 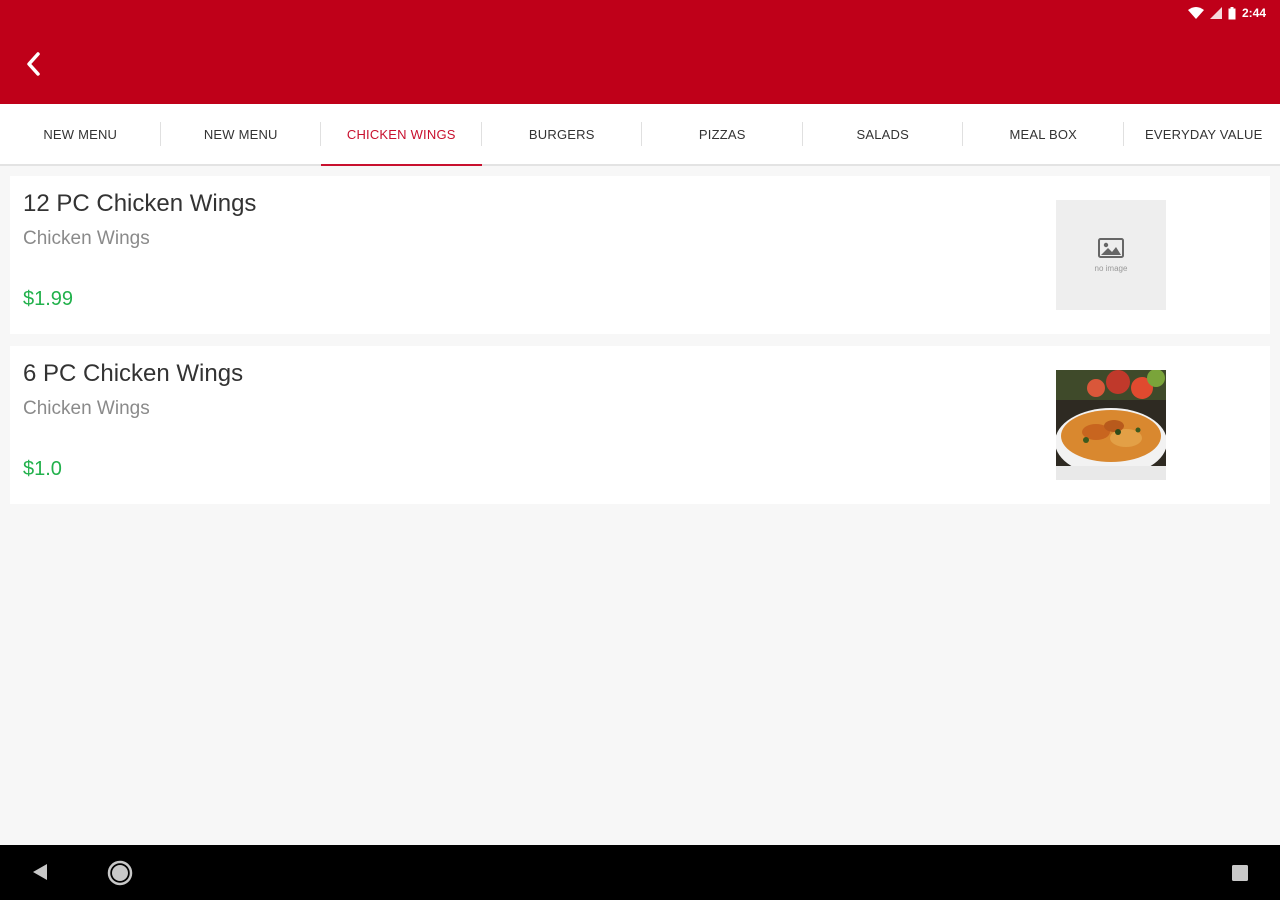 I want to click on nav-recents-button, so click(x=1240, y=875).